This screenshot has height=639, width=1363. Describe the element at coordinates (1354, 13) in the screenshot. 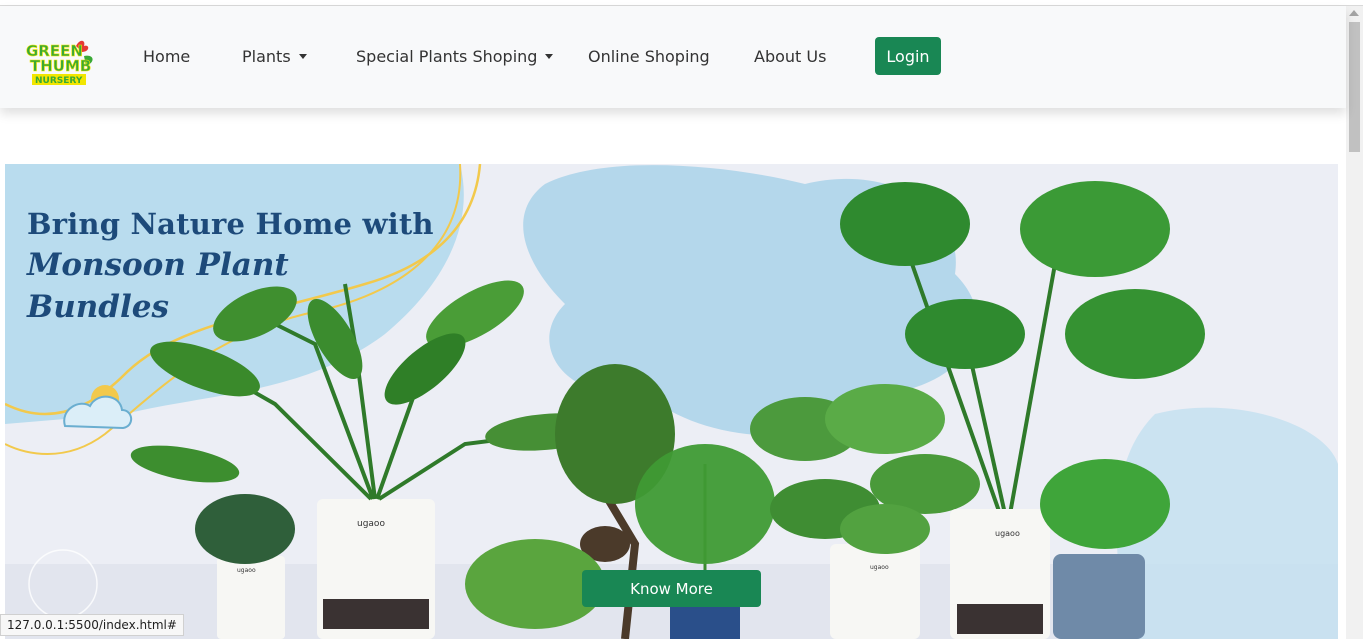

I see `scroll-up-arrow-icon` at that location.